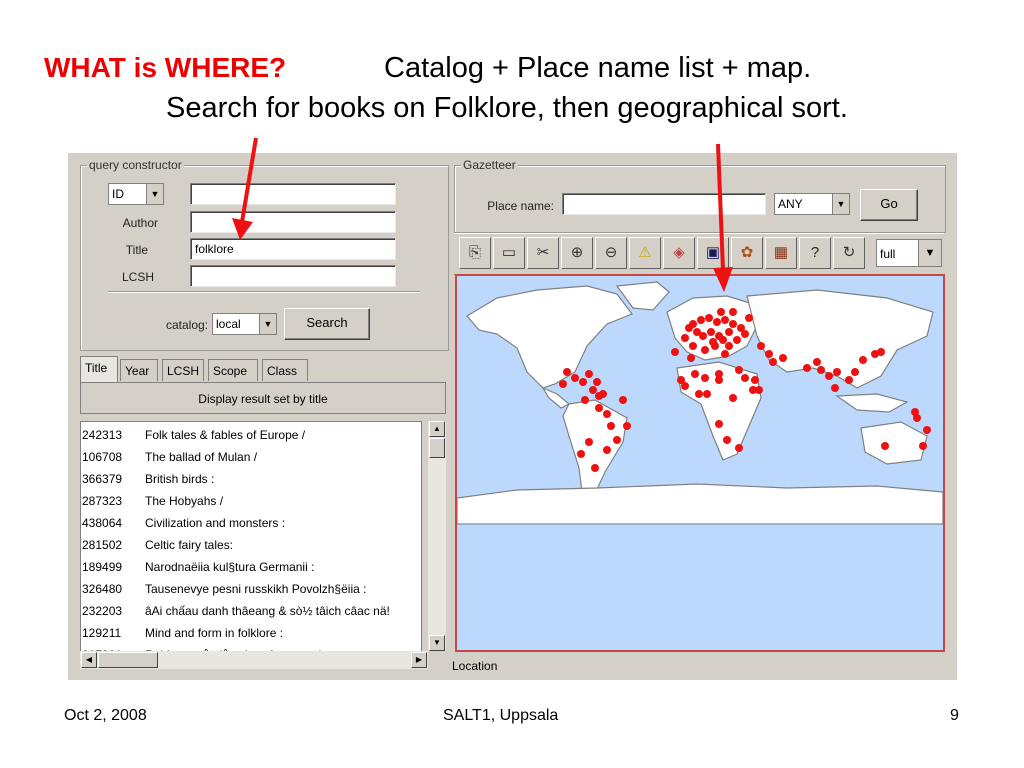 This screenshot has height=768, width=1024. Describe the element at coordinates (909, 253) in the screenshot. I see `zoom-select: full ▼` at that location.